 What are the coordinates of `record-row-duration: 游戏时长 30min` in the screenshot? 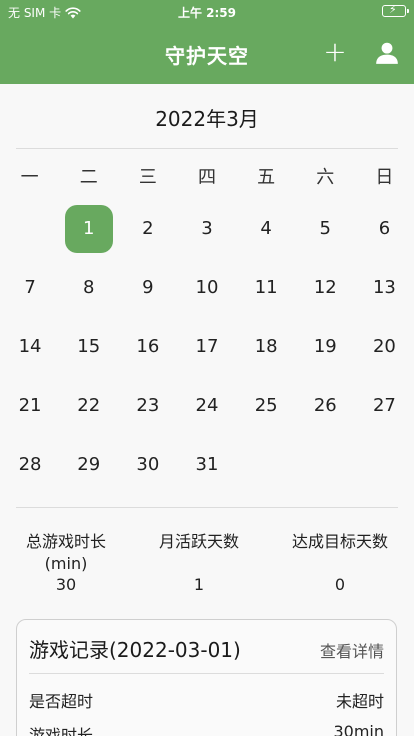 It's located at (206, 729).